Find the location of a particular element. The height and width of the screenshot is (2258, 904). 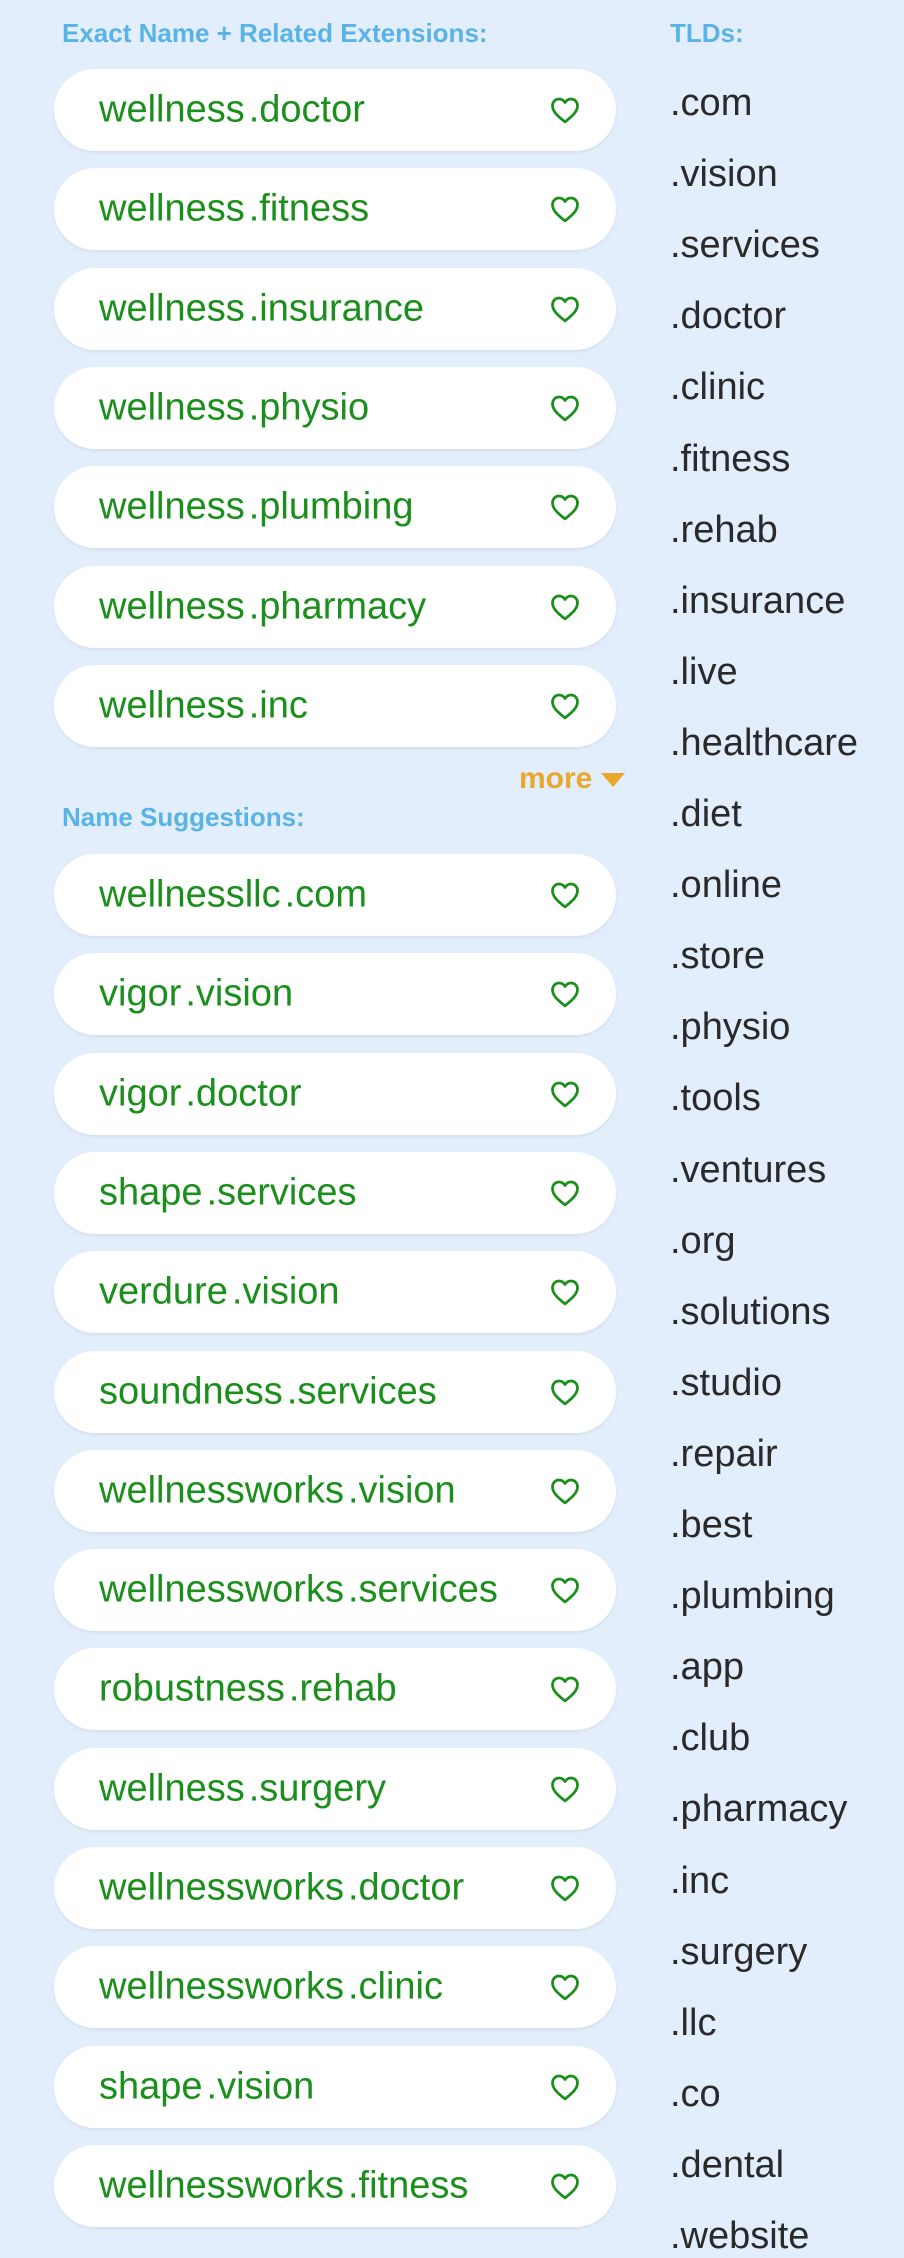

domain-pill: wellnessworks .services is located at coordinates (335, 1590).